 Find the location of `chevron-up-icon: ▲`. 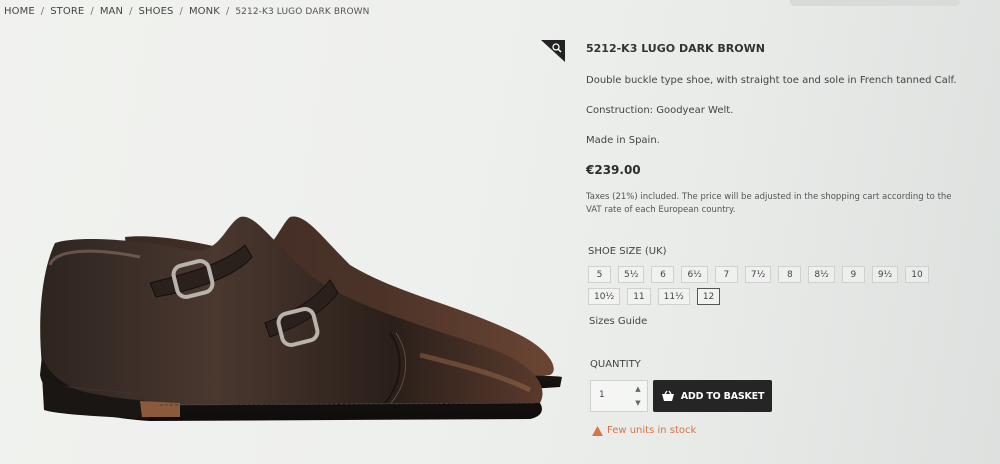

chevron-up-icon: ▲ is located at coordinates (638, 389).